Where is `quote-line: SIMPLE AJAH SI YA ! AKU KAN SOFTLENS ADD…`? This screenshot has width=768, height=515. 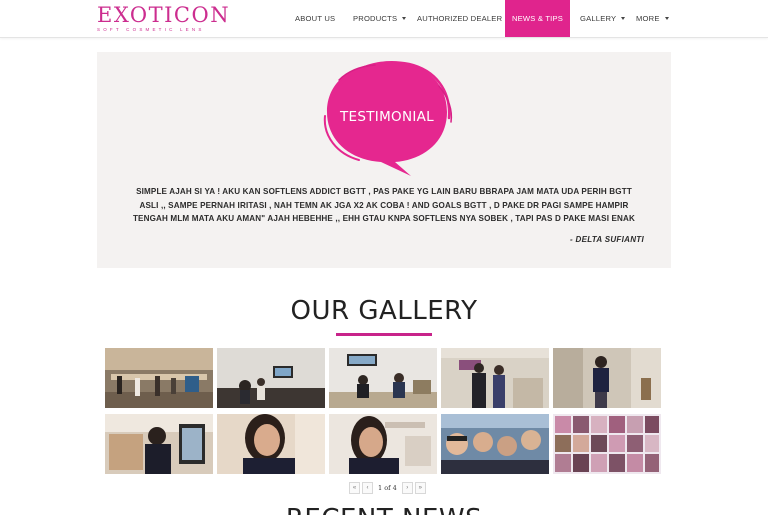 quote-line: SIMPLE AJAH SI YA ! AKU KAN SOFTLENS ADD… is located at coordinates (384, 191).